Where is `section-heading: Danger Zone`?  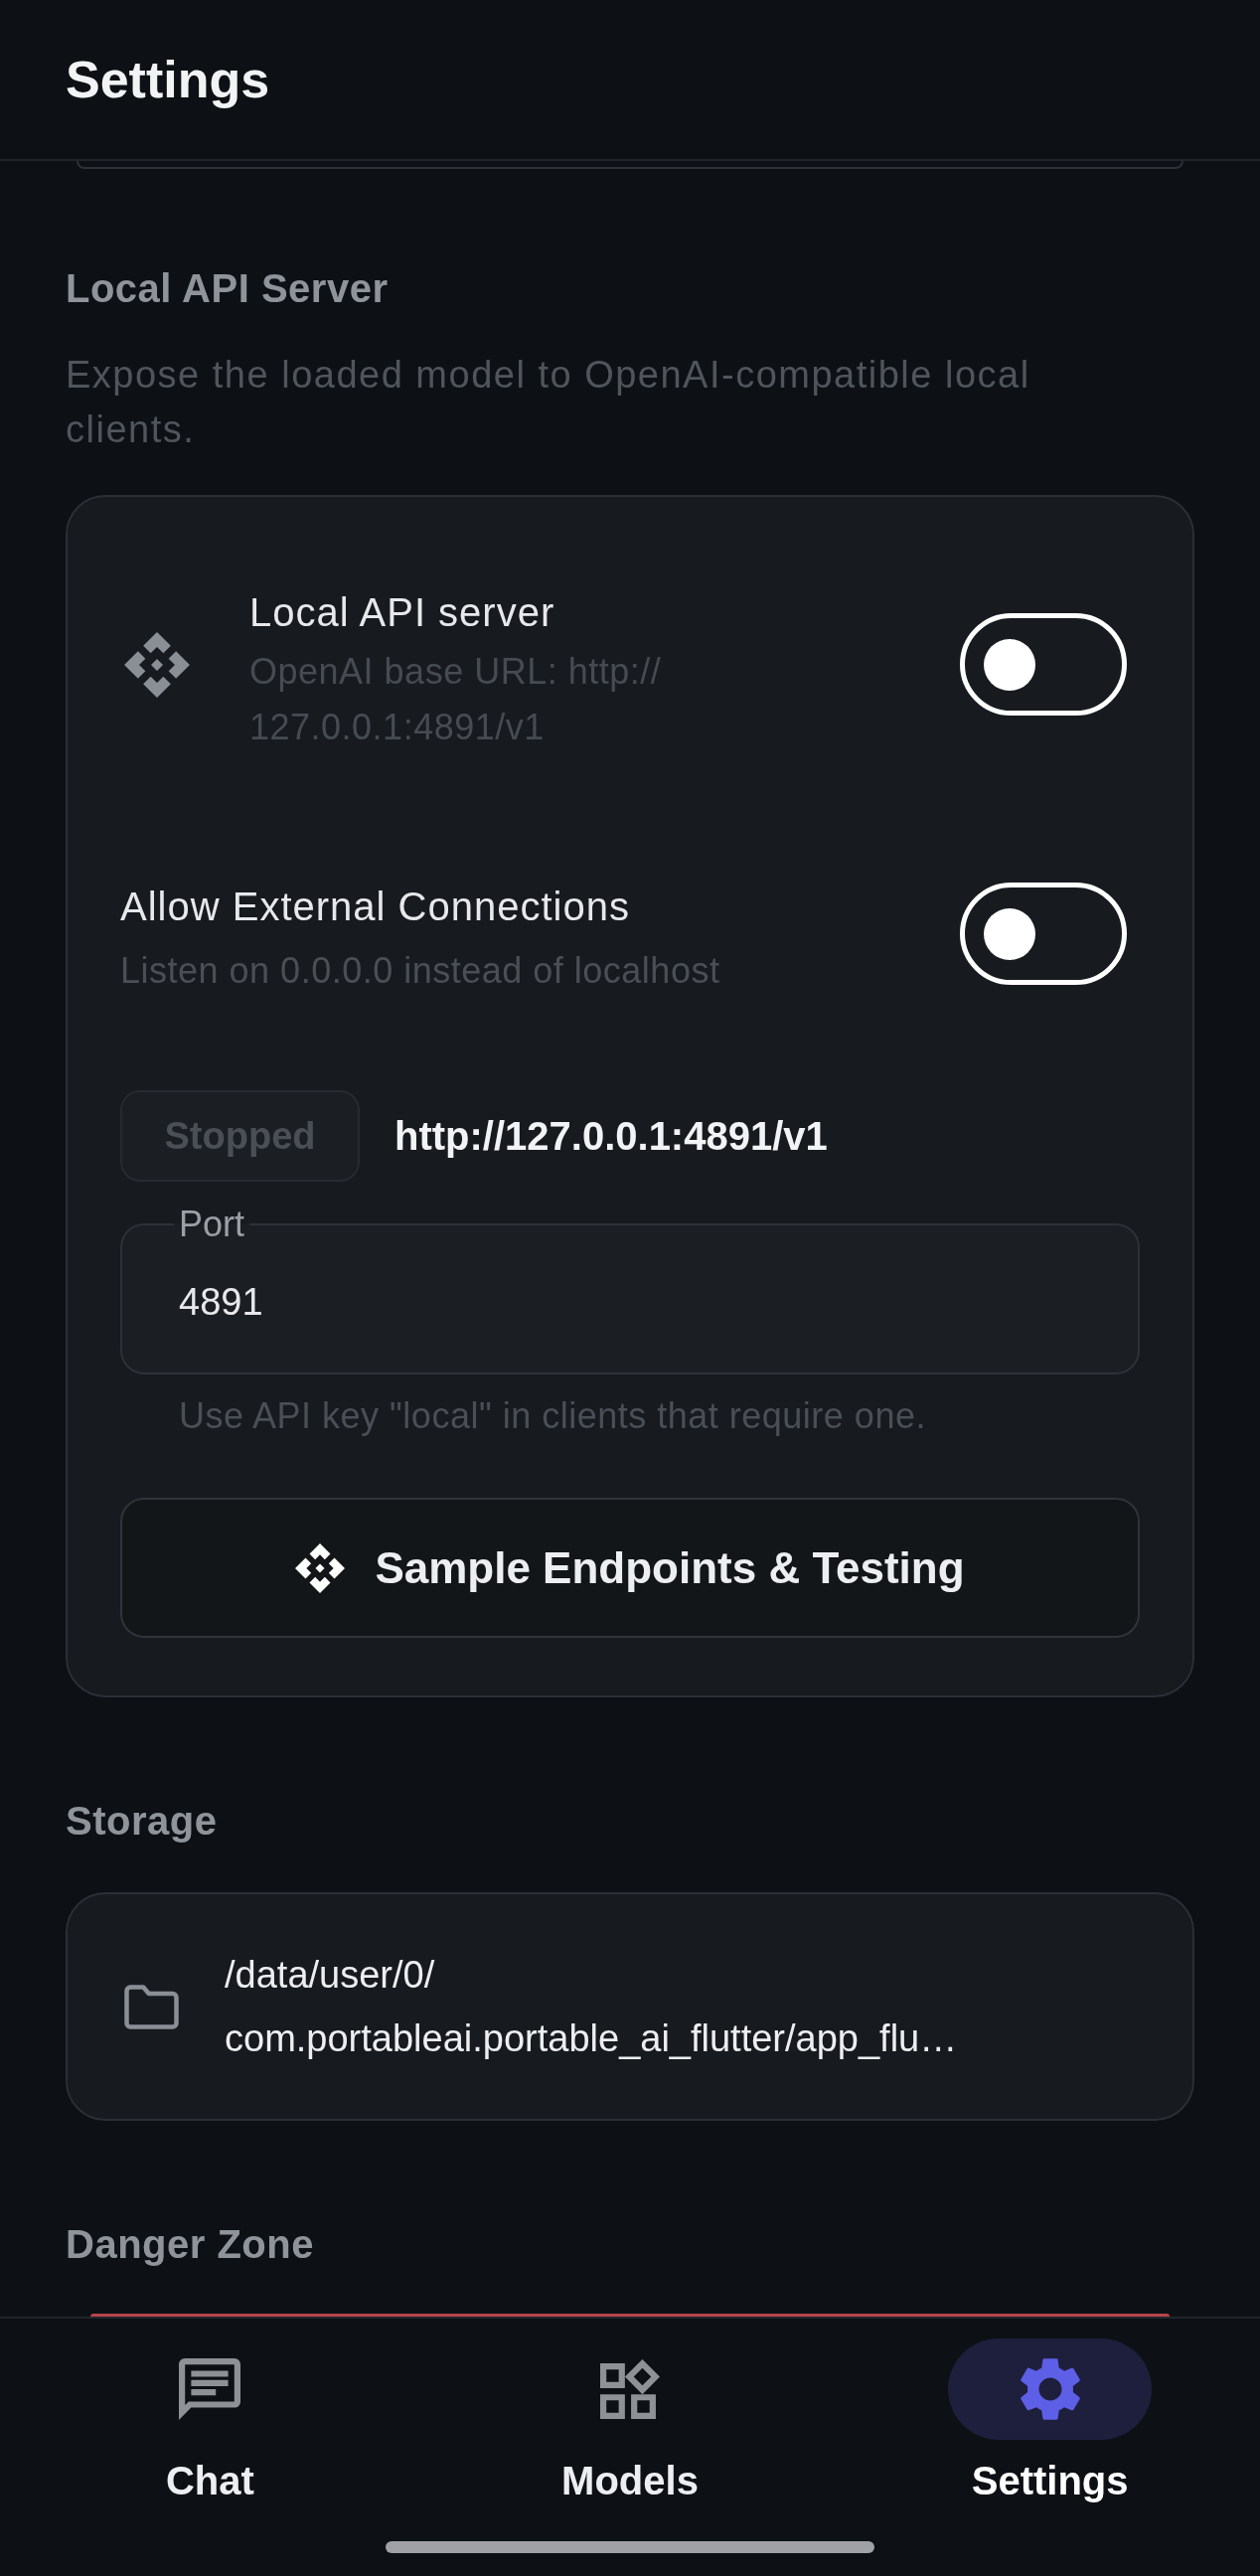
section-heading: Danger Zone is located at coordinates (190, 2244).